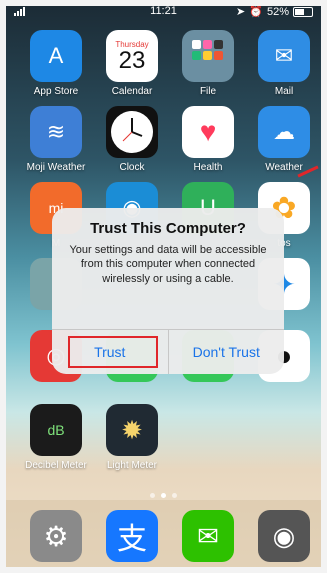  I want to click on alarm-icon: ⏰, so click(256, 12).